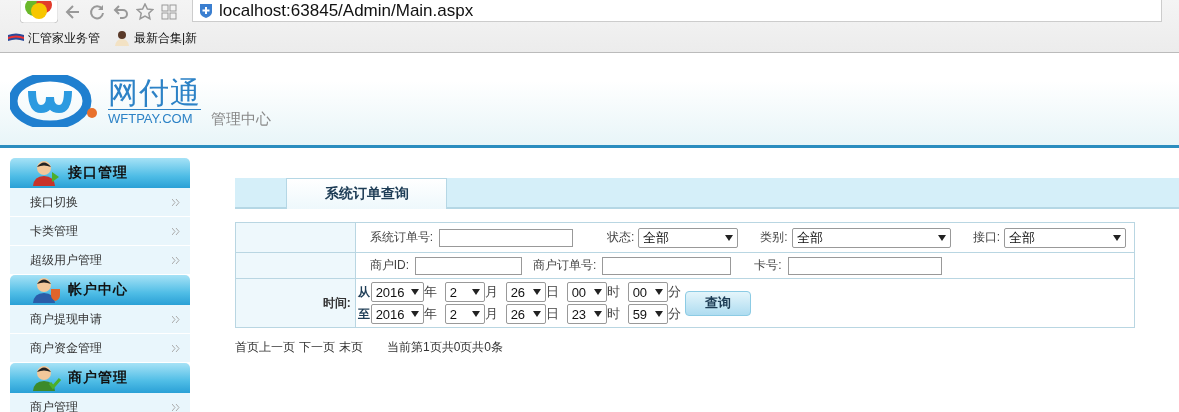  What do you see at coordinates (586, 314) in the screenshot?
I see `dropdown: 23` at bounding box center [586, 314].